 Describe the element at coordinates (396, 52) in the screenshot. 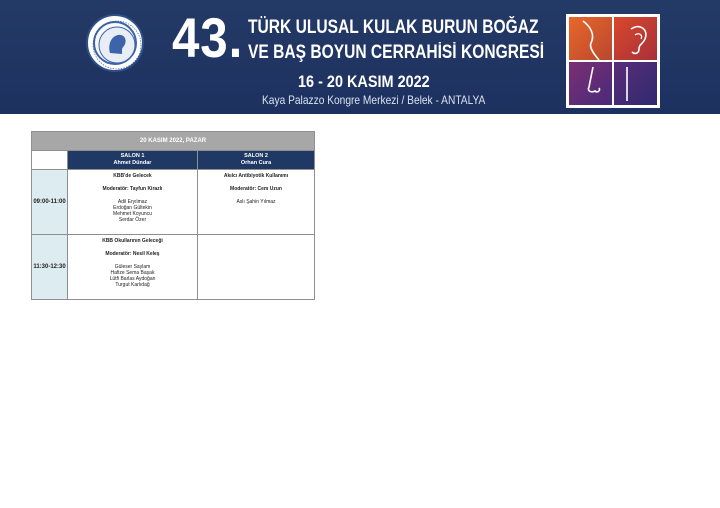

I see `congress-title-line2: VE BAŞ BOYUN CERRAHİSİ KONGRESİ` at that location.